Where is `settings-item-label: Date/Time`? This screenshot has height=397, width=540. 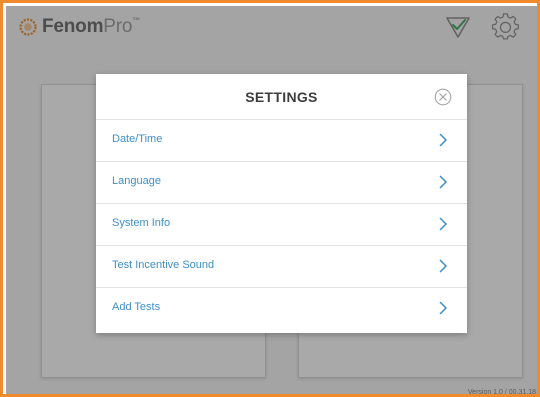 settings-item-label: Date/Time is located at coordinates (137, 139).